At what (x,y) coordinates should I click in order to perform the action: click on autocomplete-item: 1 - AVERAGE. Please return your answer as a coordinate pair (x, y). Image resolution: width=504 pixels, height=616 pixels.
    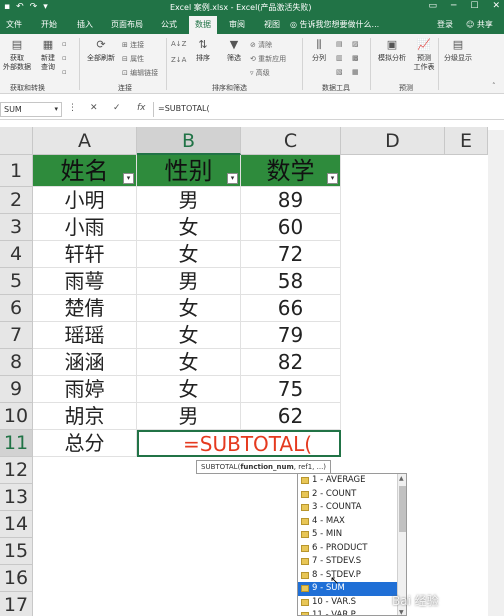
    Looking at the image, I should click on (352, 481).